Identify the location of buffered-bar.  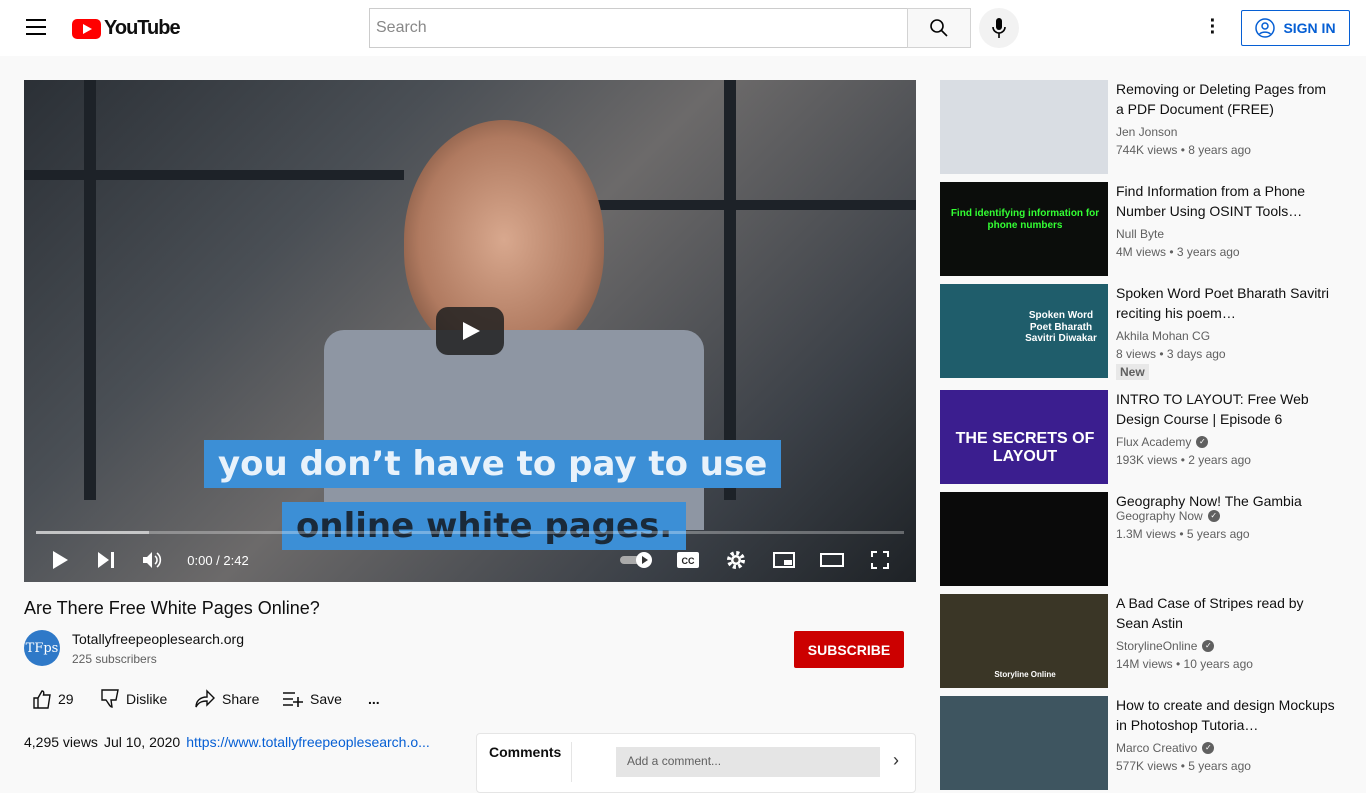
(92, 532).